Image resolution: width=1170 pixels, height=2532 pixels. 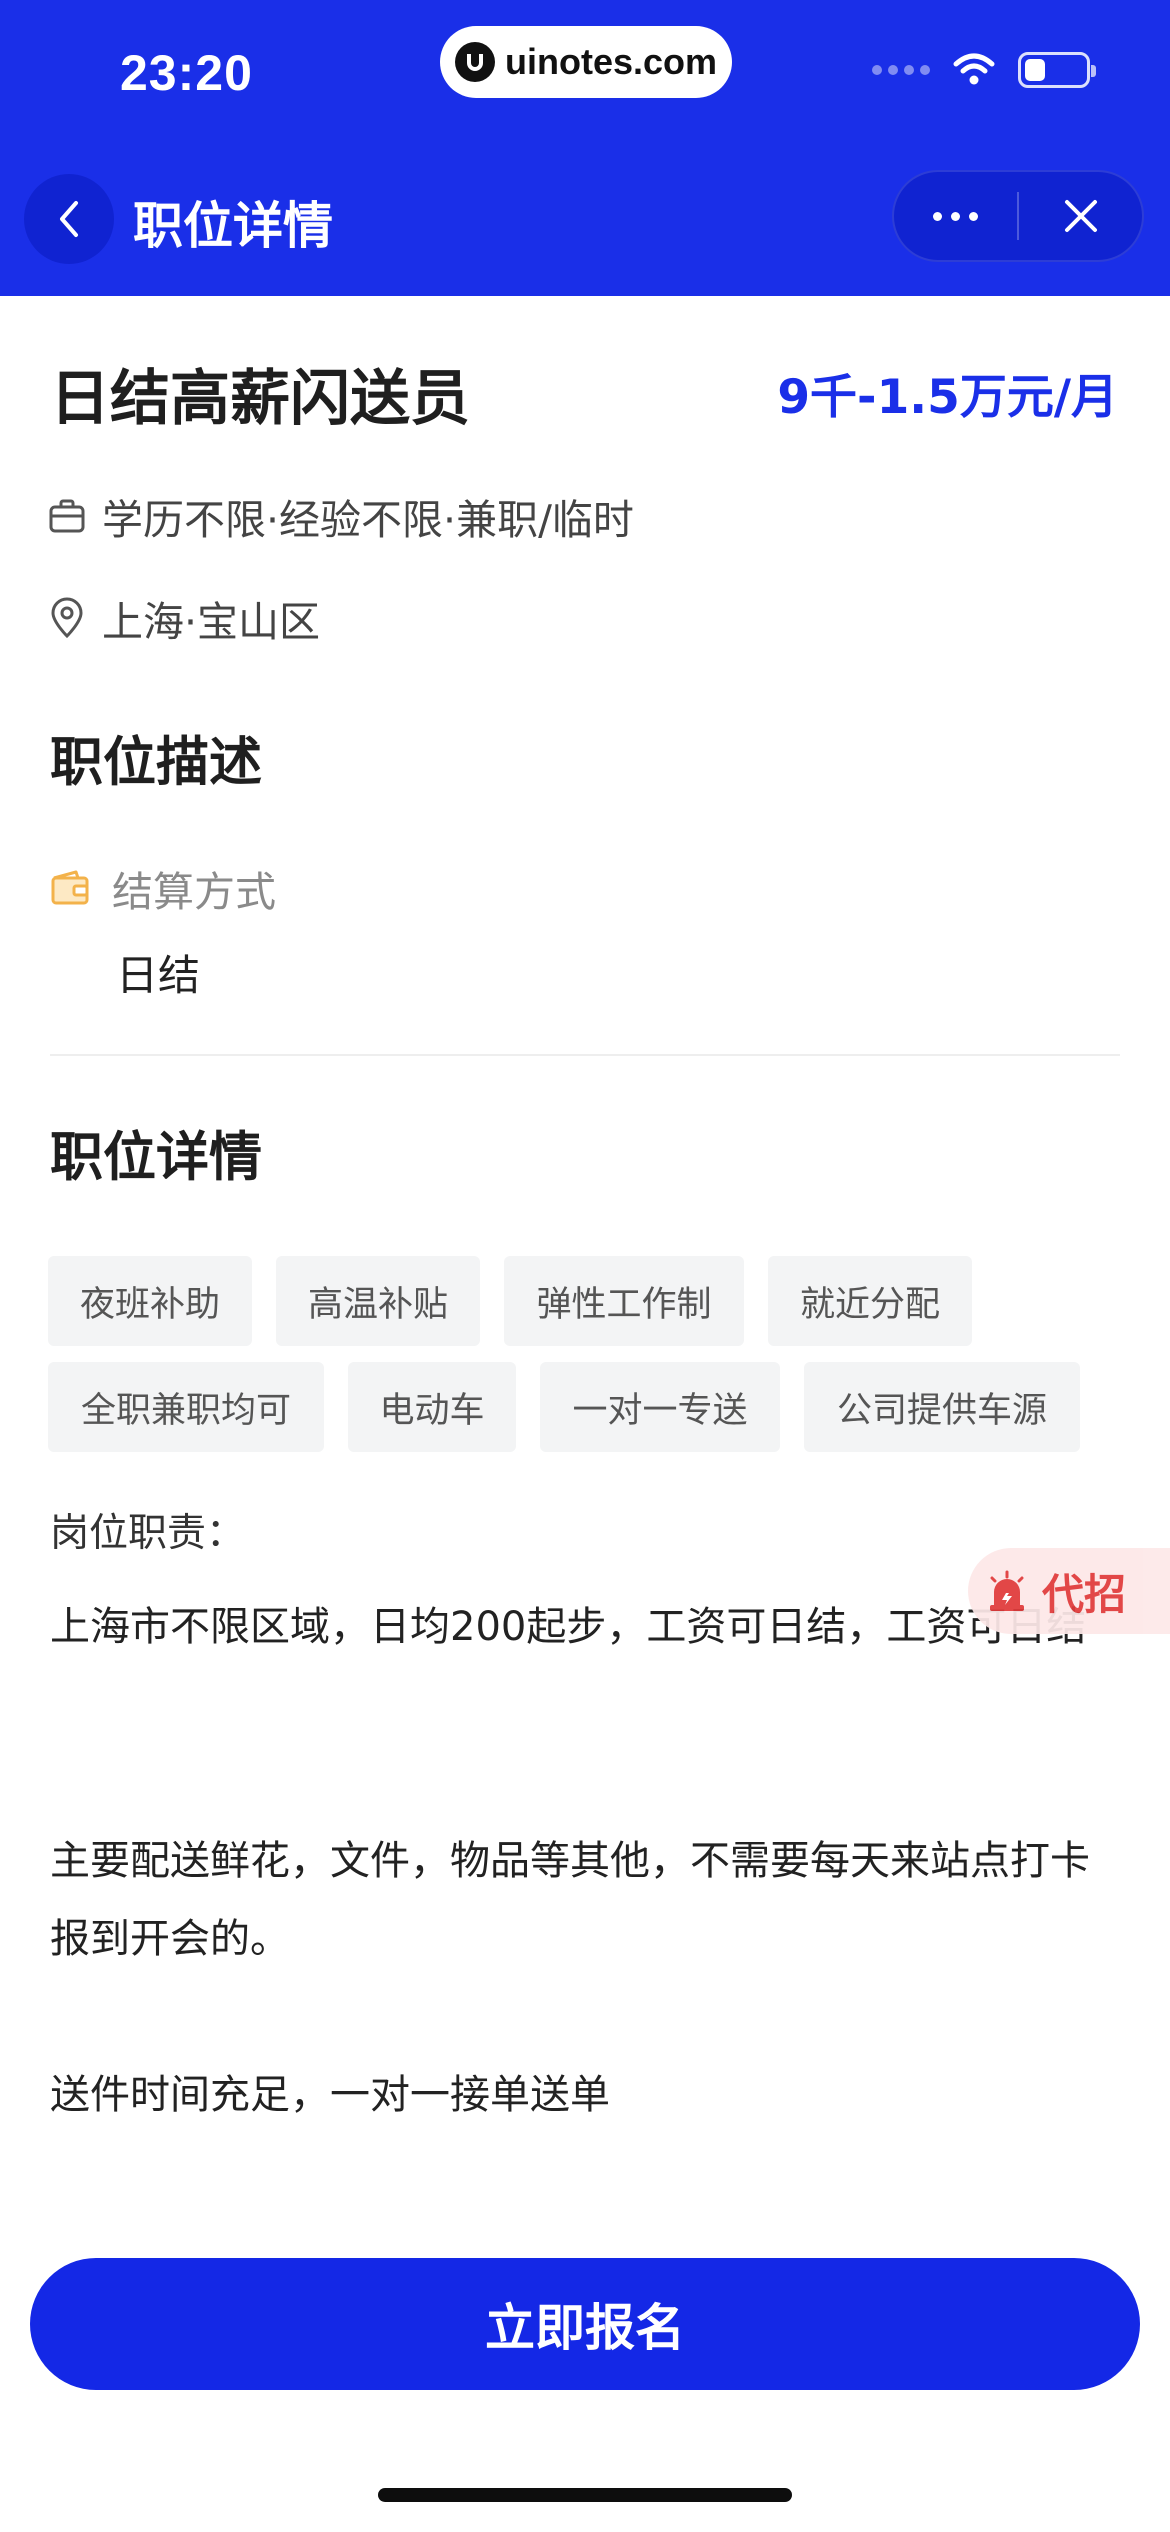 I want to click on chevron-left-icon, so click(x=69, y=219).